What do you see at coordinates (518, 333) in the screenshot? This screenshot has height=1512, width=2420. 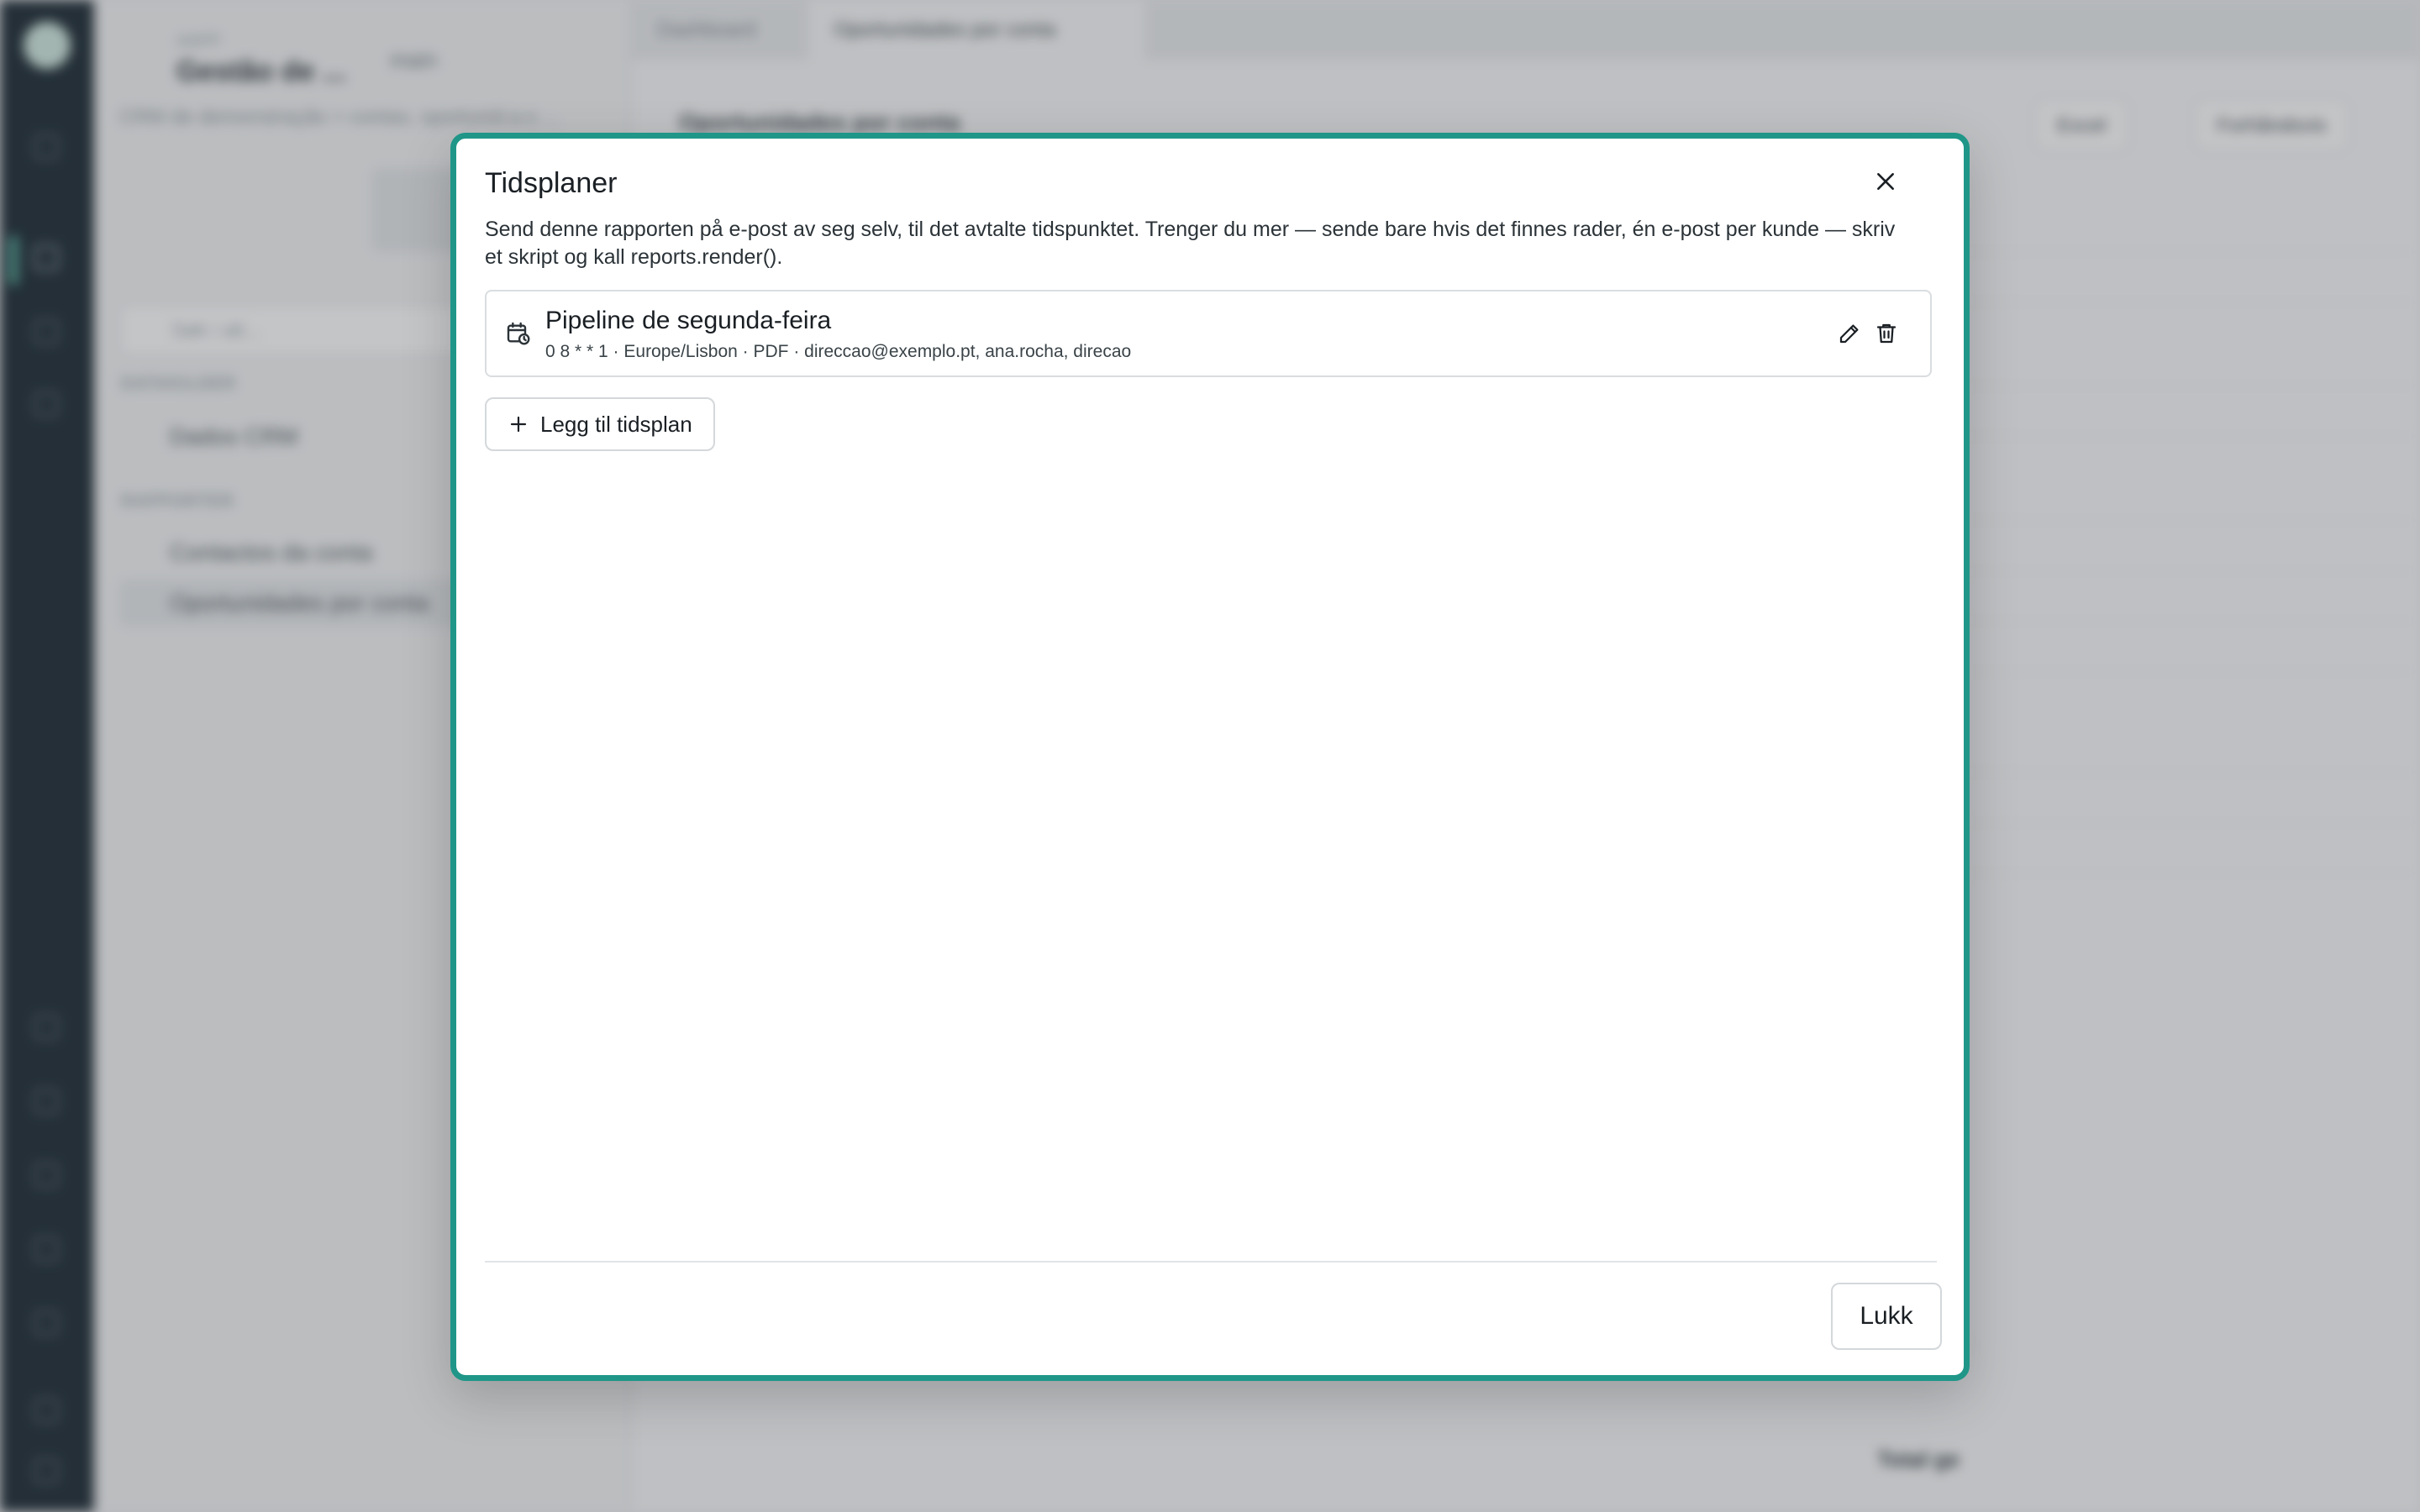 I see `calendar-clock-icon` at bounding box center [518, 333].